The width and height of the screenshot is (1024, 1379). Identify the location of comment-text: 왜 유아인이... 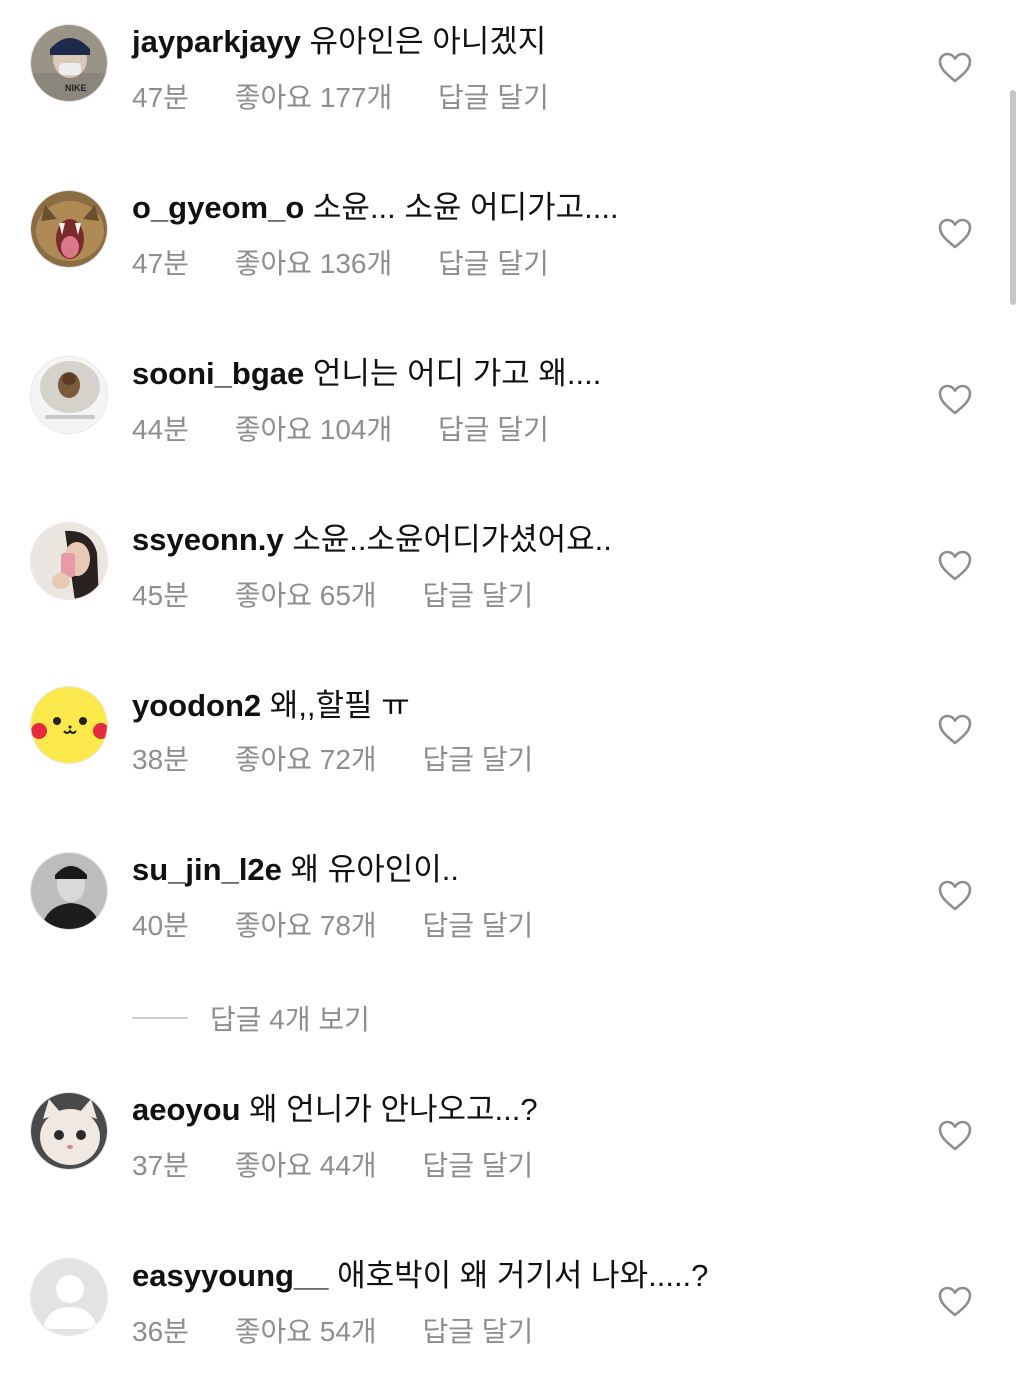
(374, 869).